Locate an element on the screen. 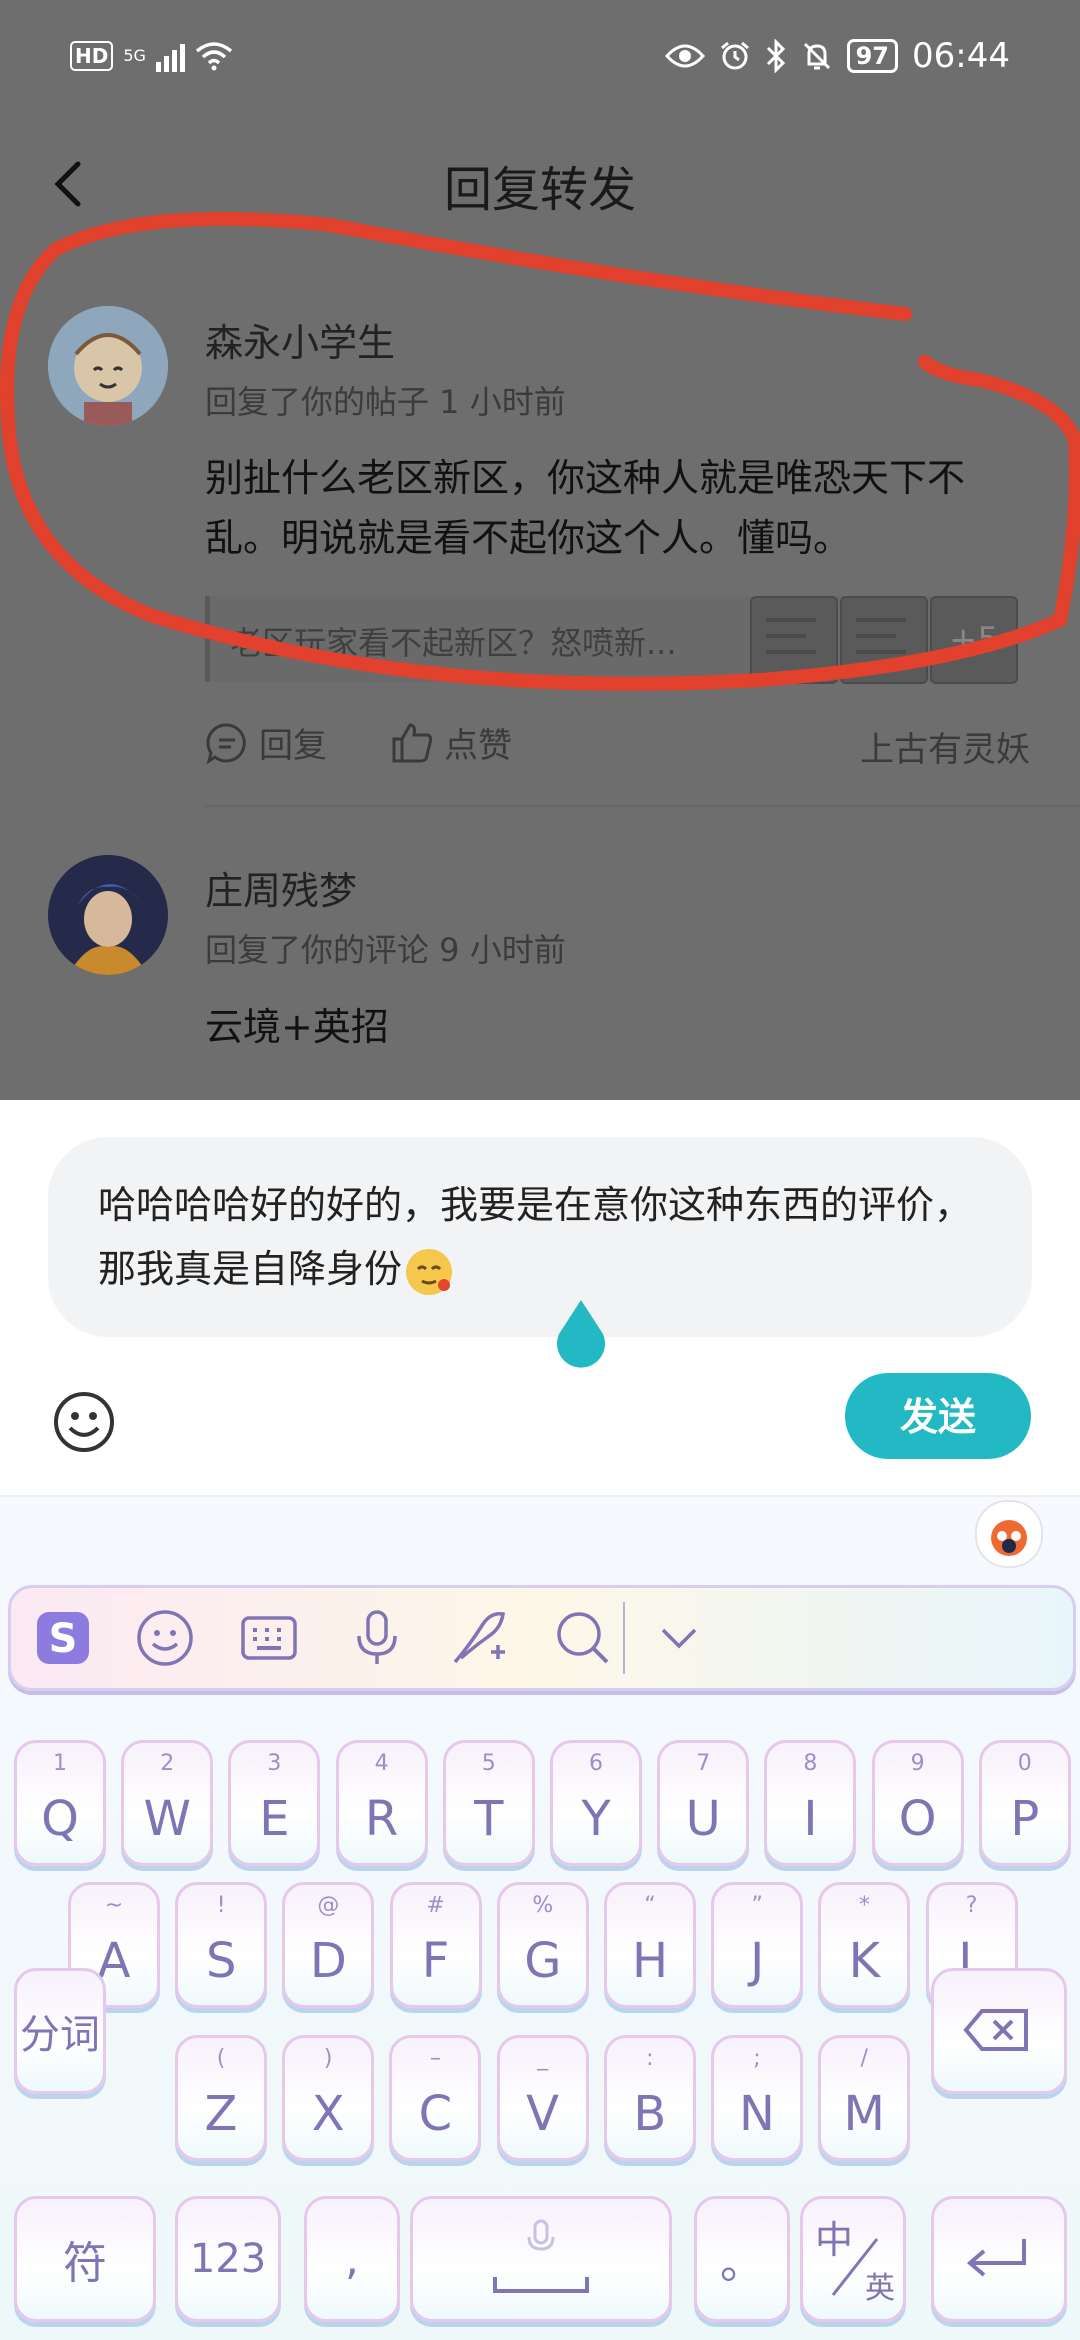 This screenshot has width=1080, height=2340. key-label: V is located at coordinates (543, 2114).